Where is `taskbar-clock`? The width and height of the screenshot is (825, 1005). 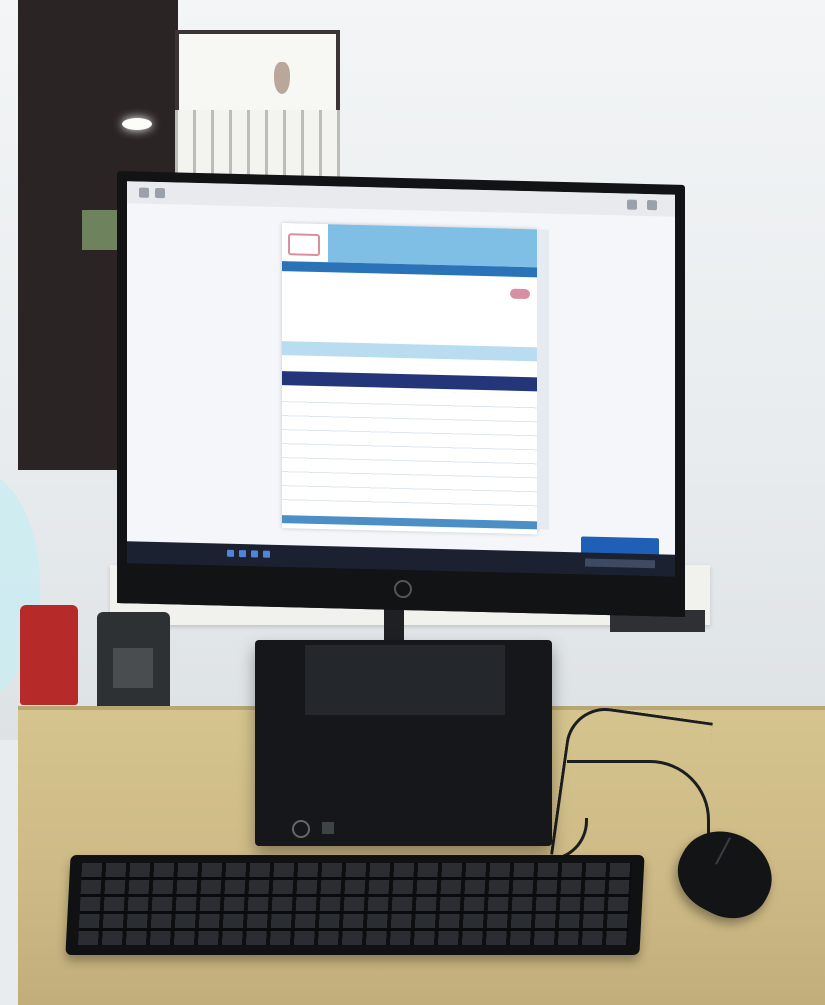
taskbar-clock is located at coordinates (620, 563).